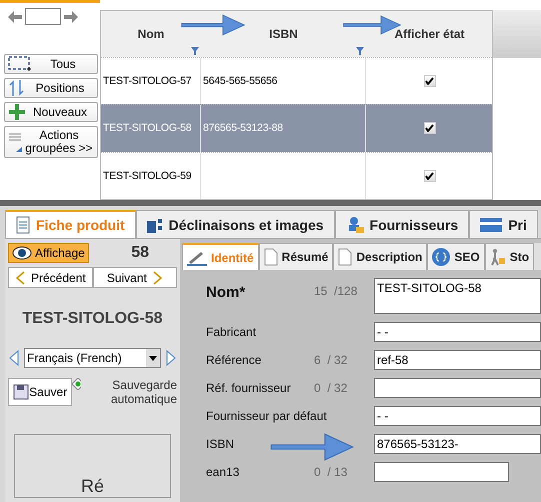 The image size is (541, 502). Describe the element at coordinates (221, 444) in the screenshot. I see `field-label: ISBN` at that location.